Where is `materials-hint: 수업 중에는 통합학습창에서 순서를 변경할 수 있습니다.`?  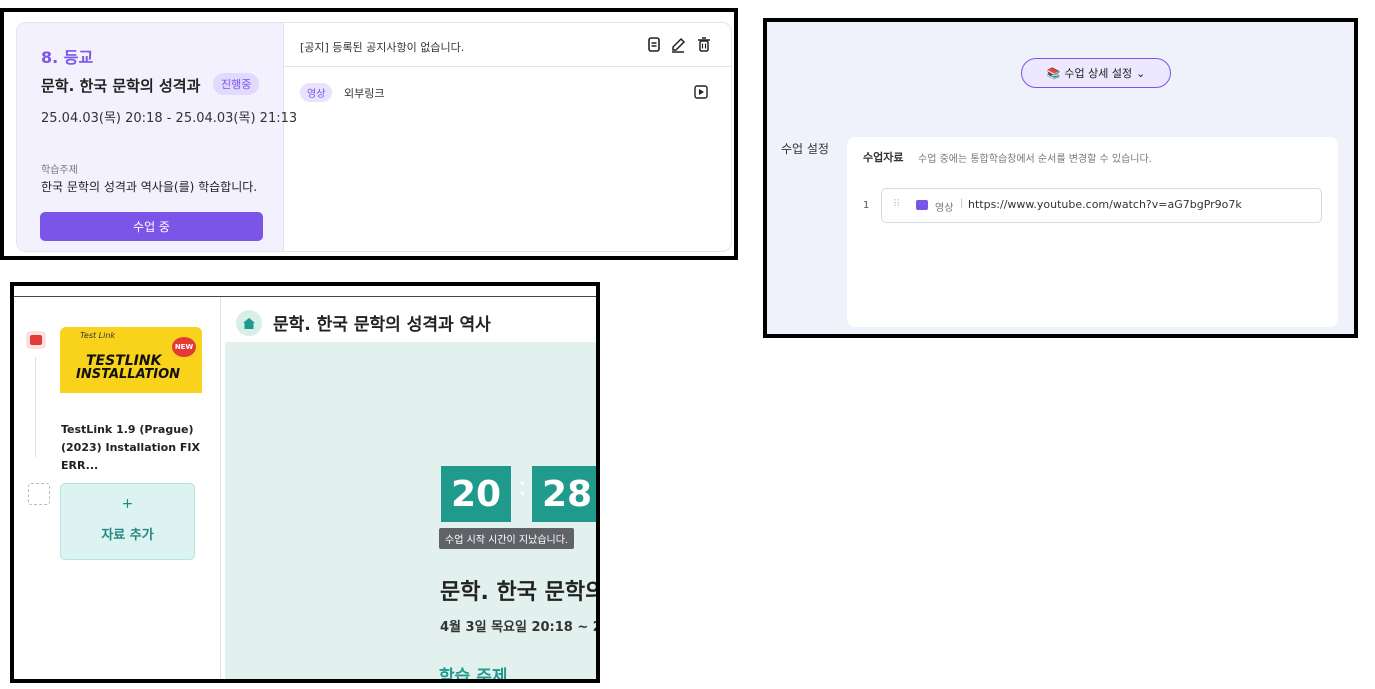 materials-hint: 수업 중에는 통합학습창에서 순서를 변경할 수 있습니다. is located at coordinates (1035, 159).